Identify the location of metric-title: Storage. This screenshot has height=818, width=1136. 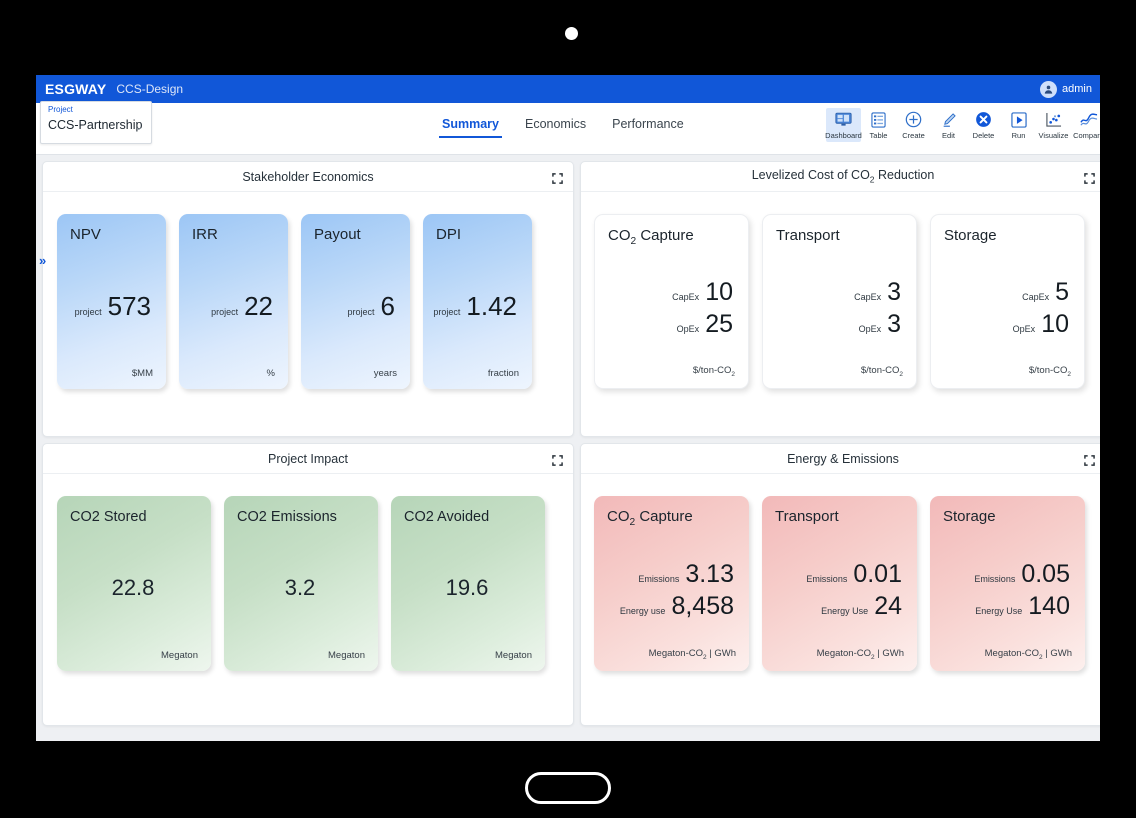
(970, 235).